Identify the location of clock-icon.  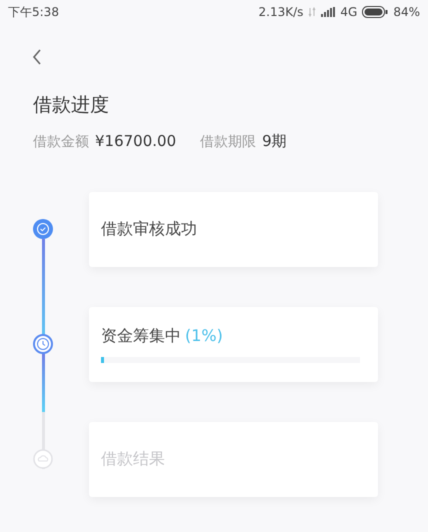
(43, 344).